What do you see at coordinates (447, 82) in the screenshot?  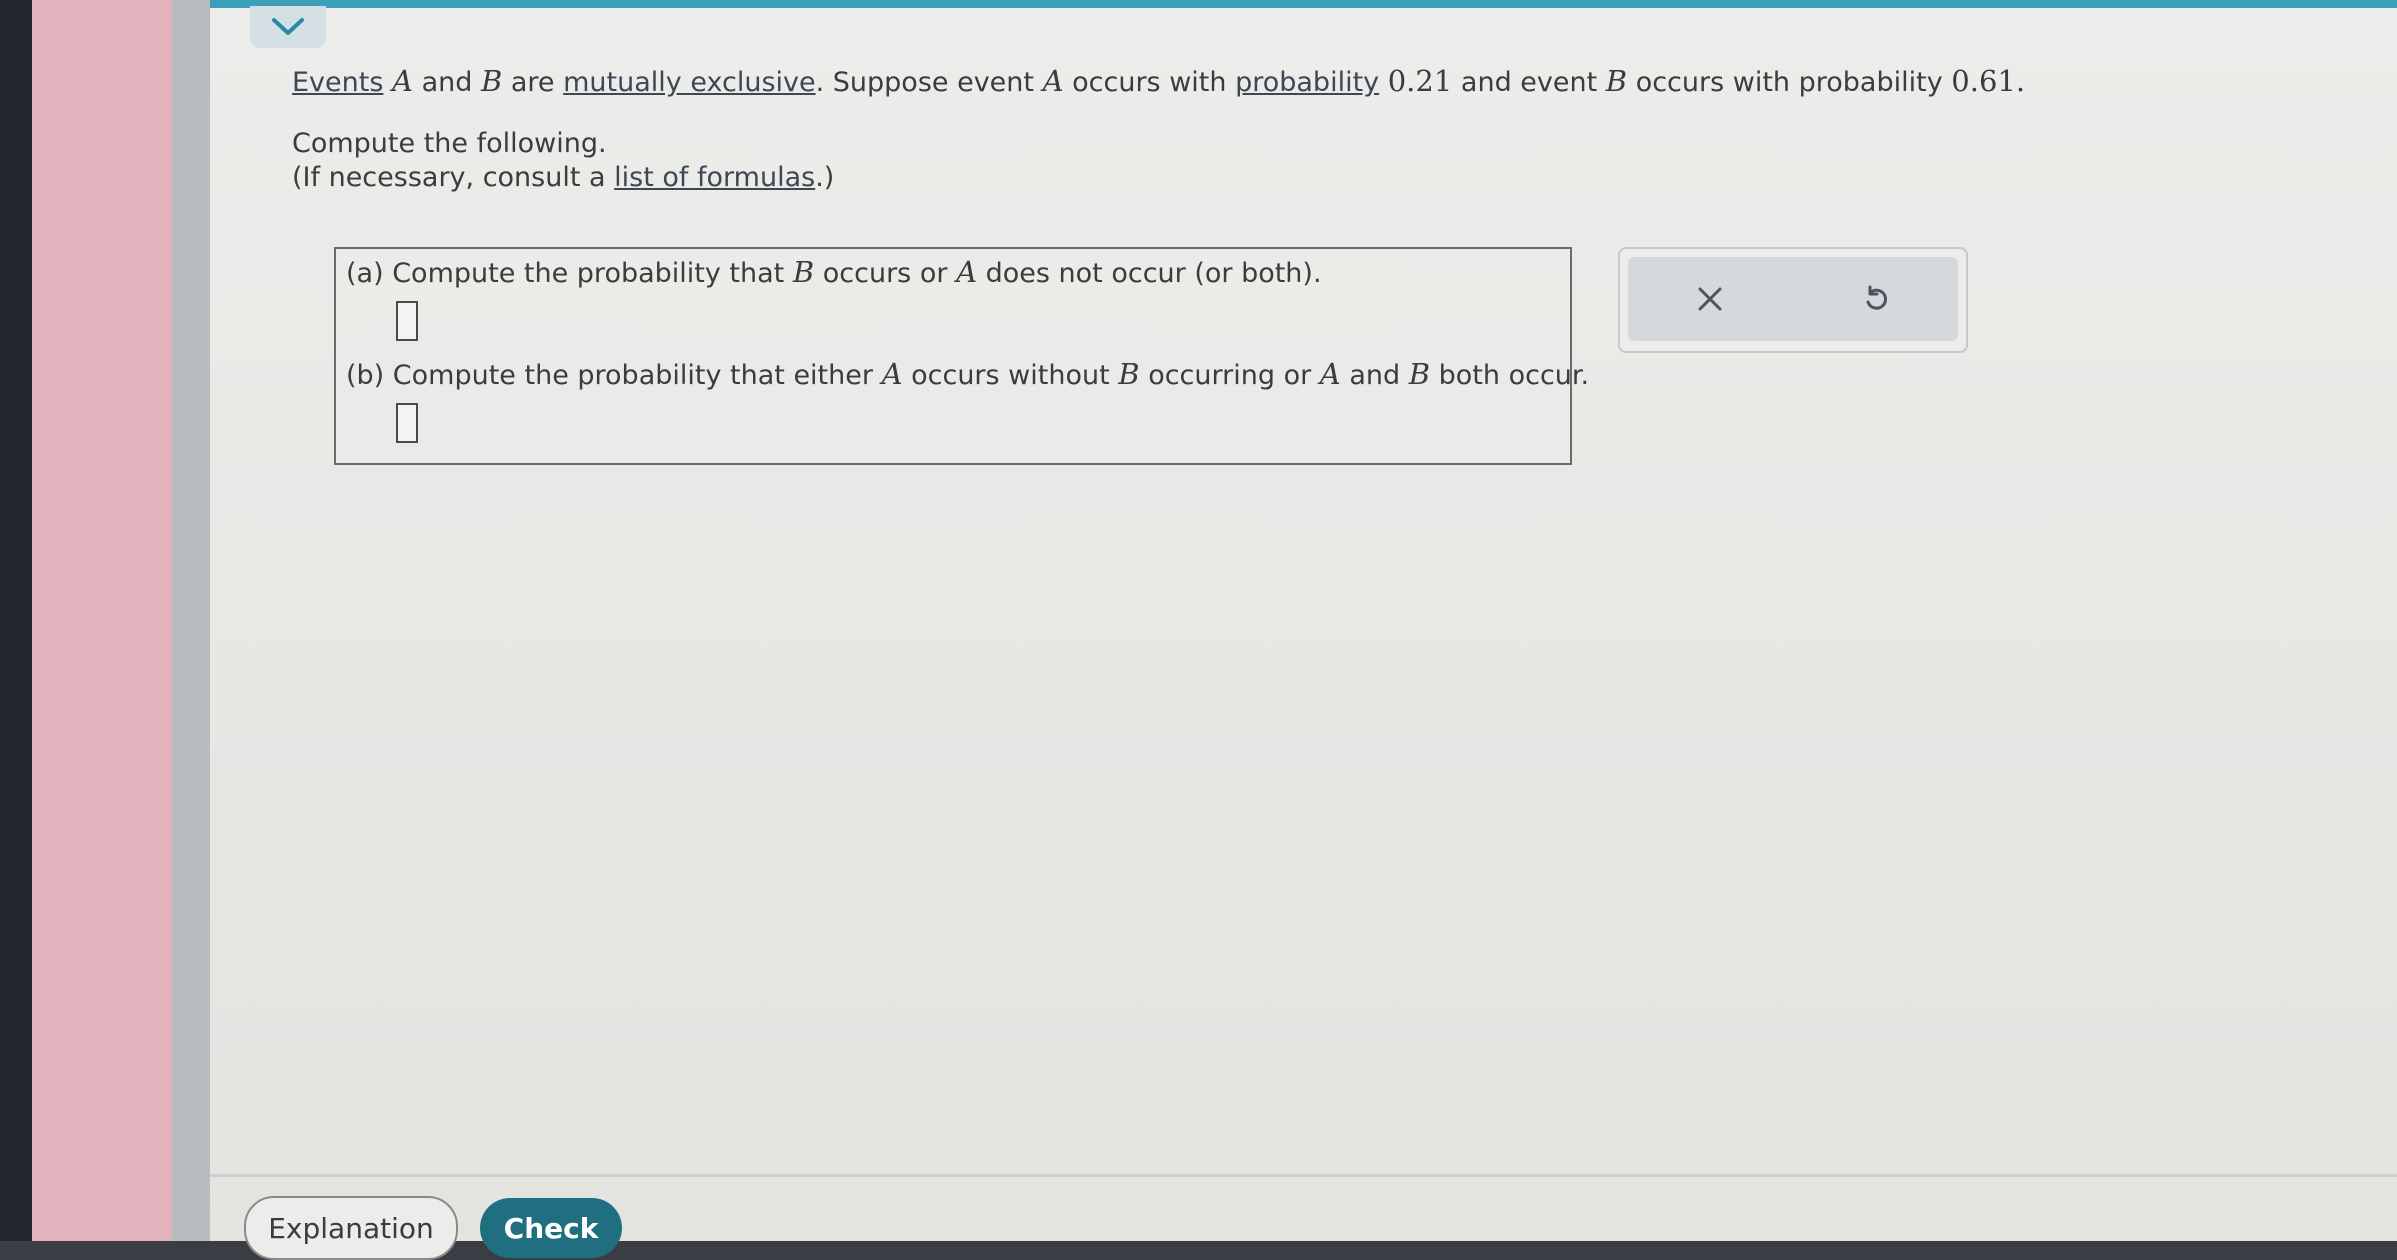 I see `question-text-part: and` at bounding box center [447, 82].